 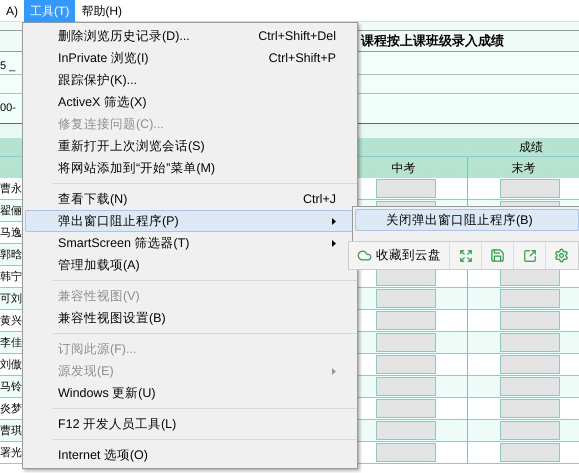 What do you see at coordinates (11, 409) in the screenshot?
I see `student-name: 炎梦` at bounding box center [11, 409].